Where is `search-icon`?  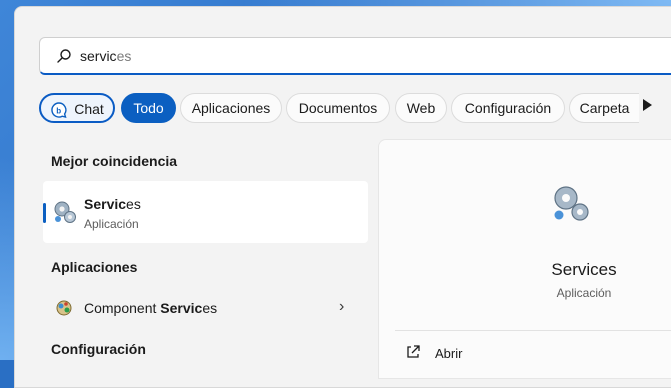
search-icon is located at coordinates (64, 56).